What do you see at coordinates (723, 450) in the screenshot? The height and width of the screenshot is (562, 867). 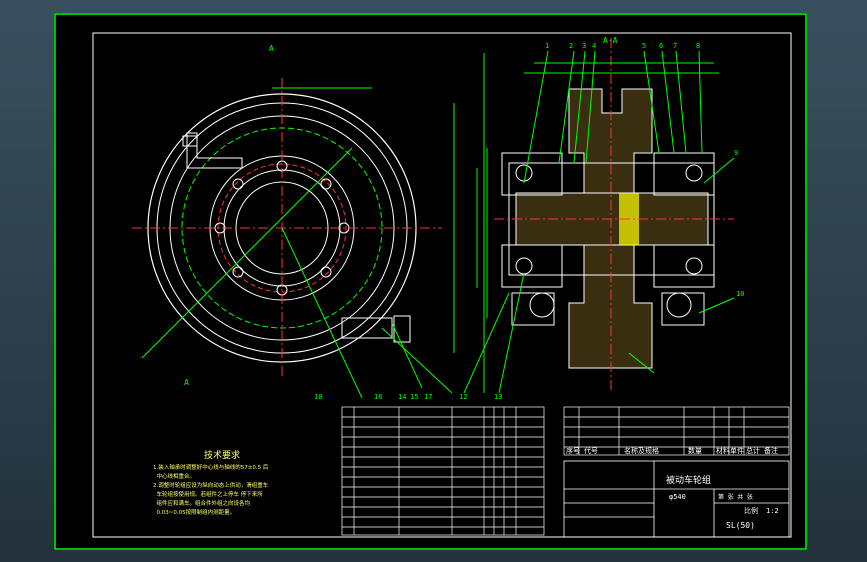 I see `svg-text: 材料` at bounding box center [723, 450].